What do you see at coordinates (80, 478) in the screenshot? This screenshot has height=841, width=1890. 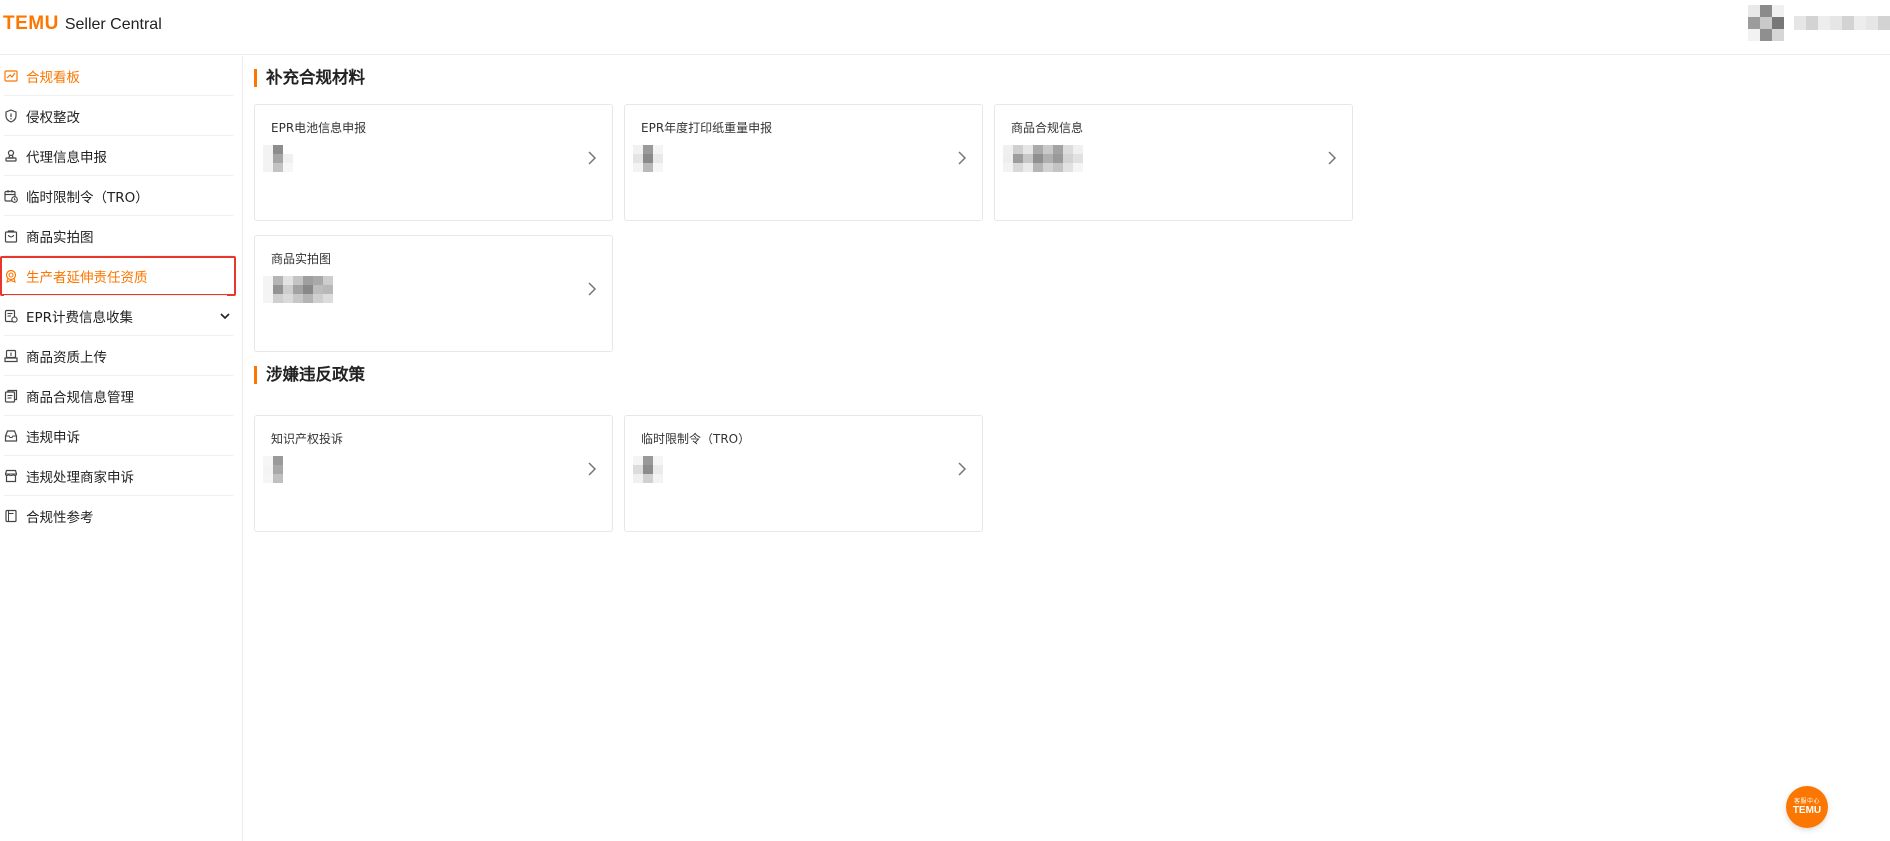 I see `sidebar-item-label: 违规处理商家申诉` at bounding box center [80, 478].